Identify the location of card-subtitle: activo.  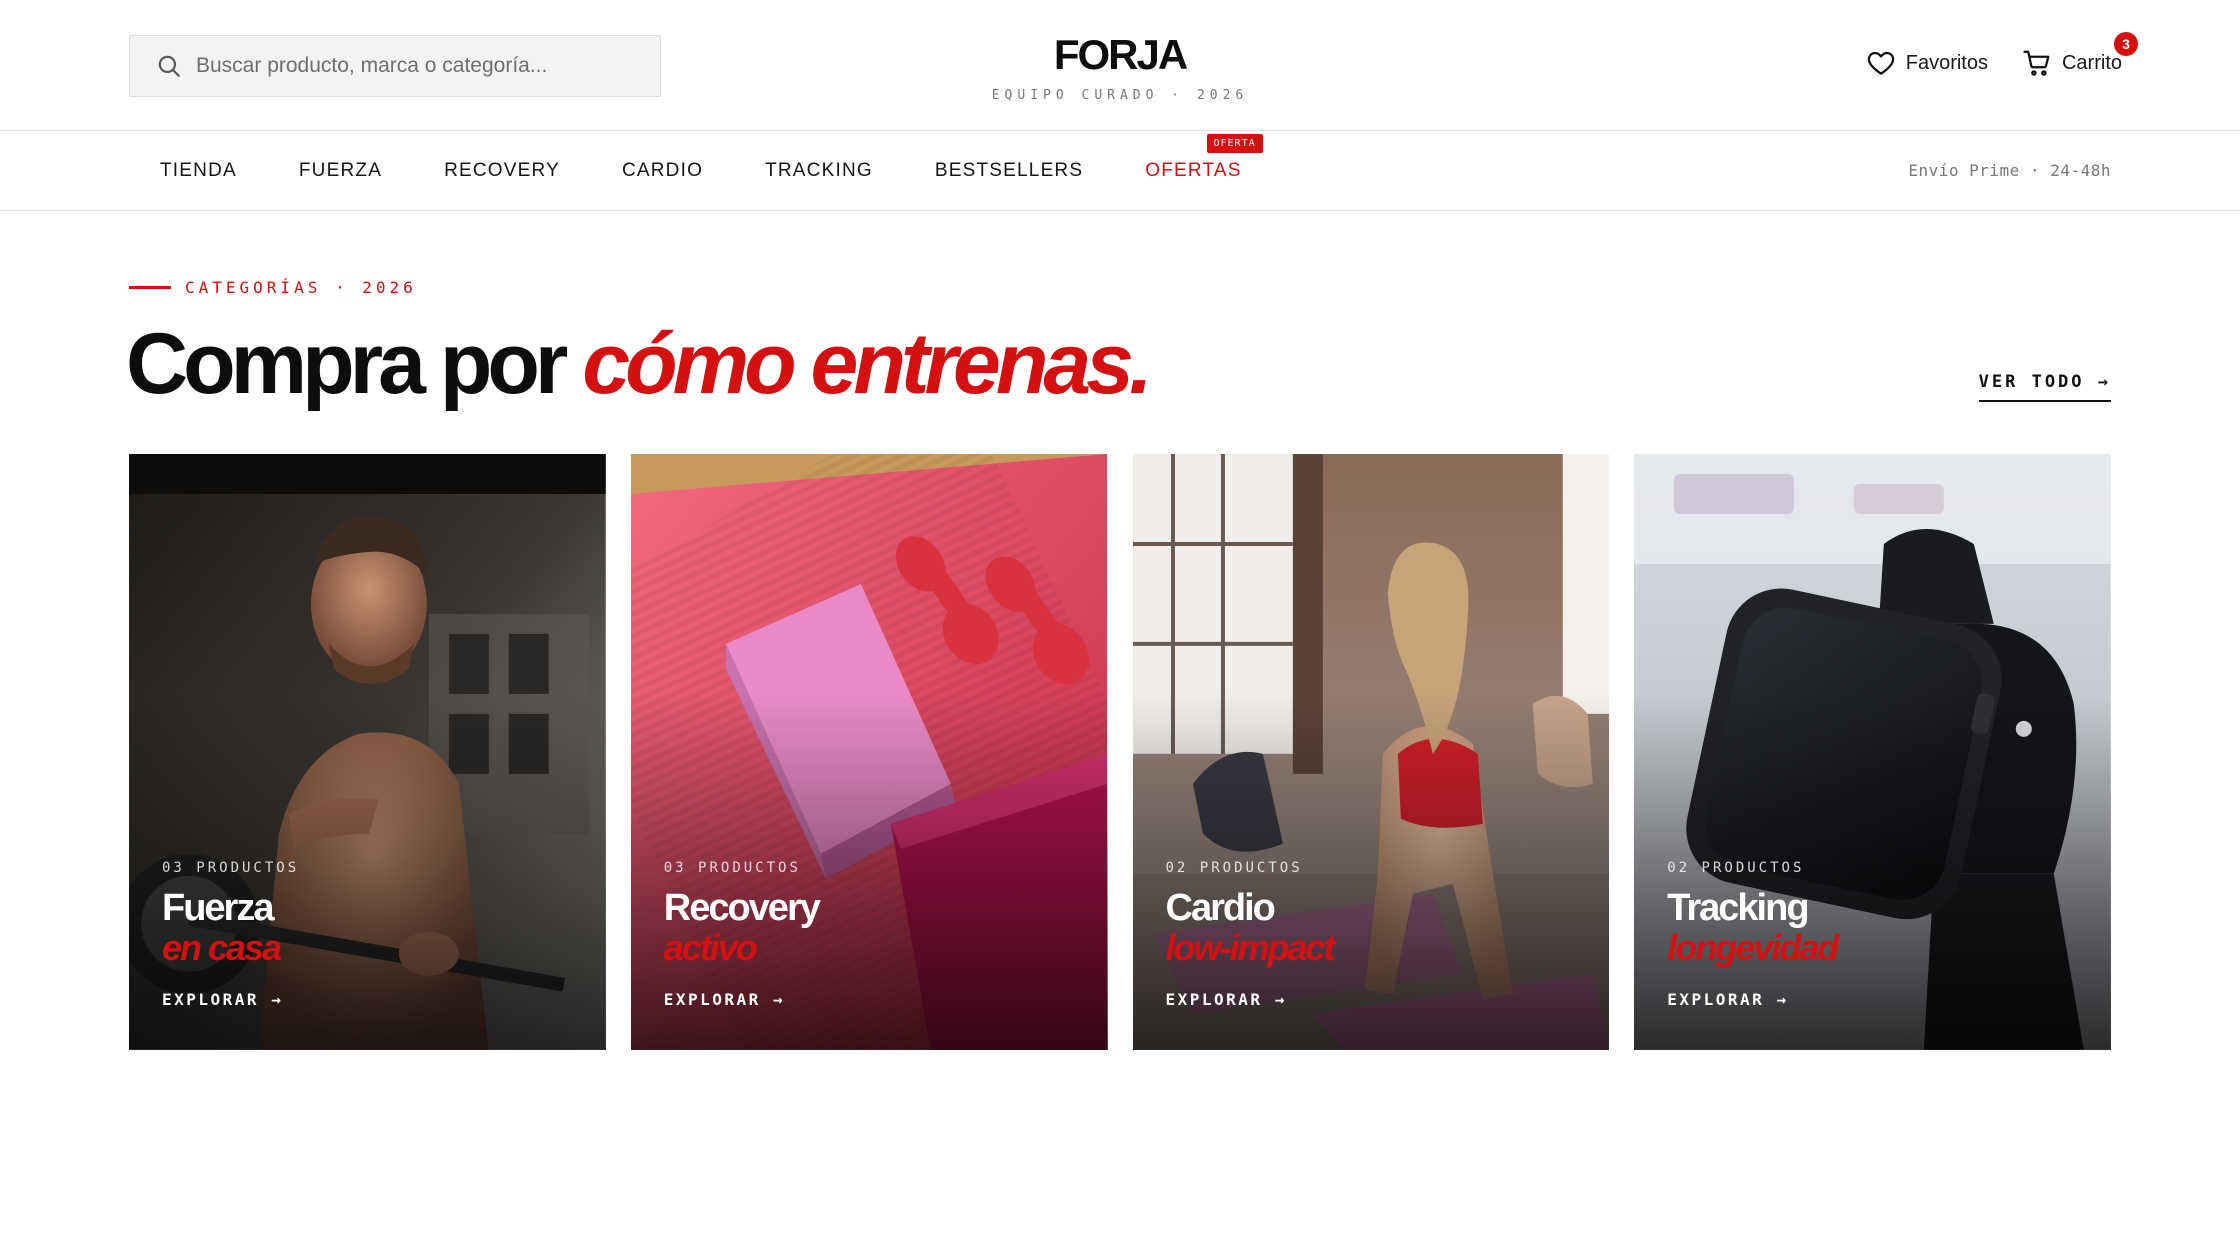
(710, 947).